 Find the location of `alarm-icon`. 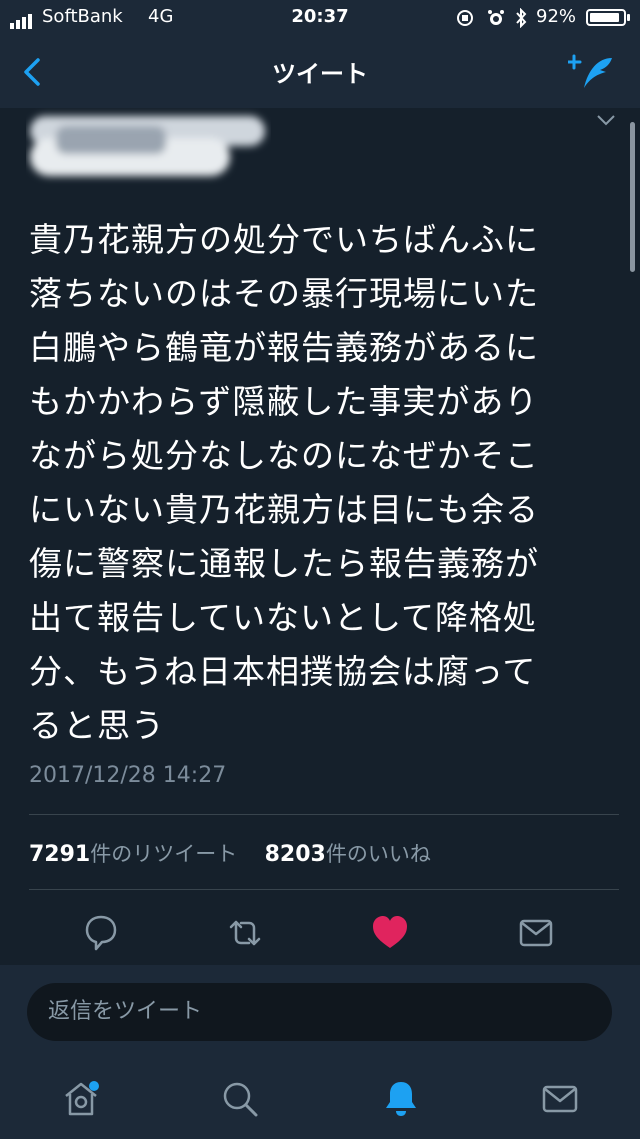

alarm-icon is located at coordinates (496, 17).